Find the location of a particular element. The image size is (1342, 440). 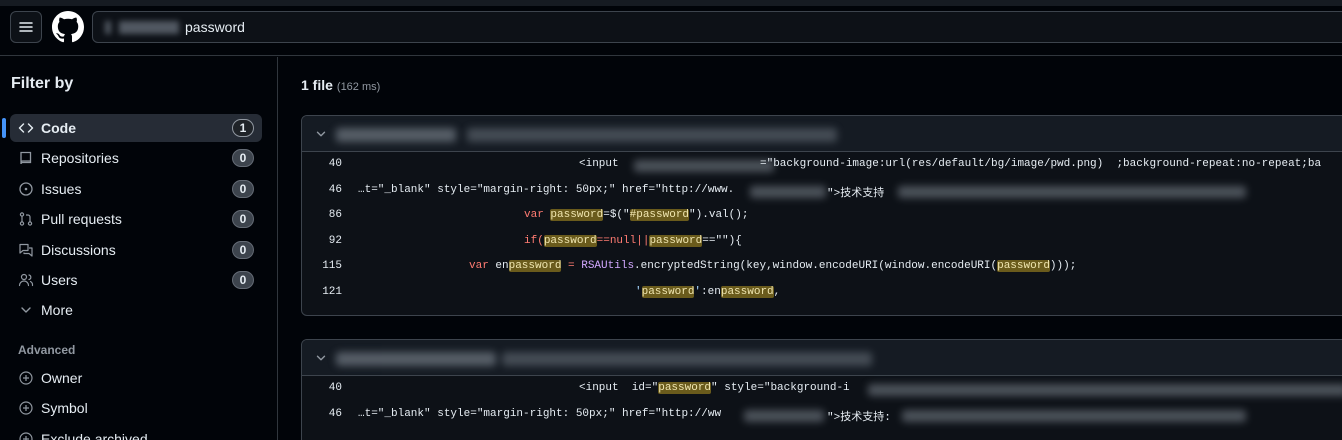

code-text: <input is located at coordinates (602, 164).